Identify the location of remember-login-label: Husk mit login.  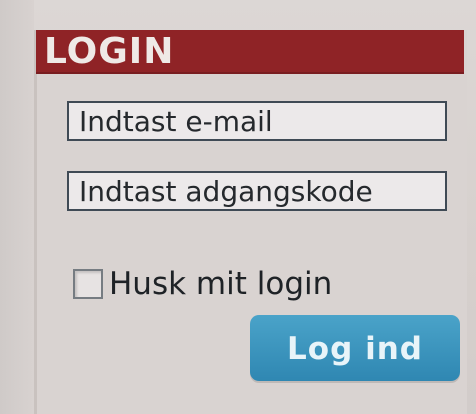
(220, 284).